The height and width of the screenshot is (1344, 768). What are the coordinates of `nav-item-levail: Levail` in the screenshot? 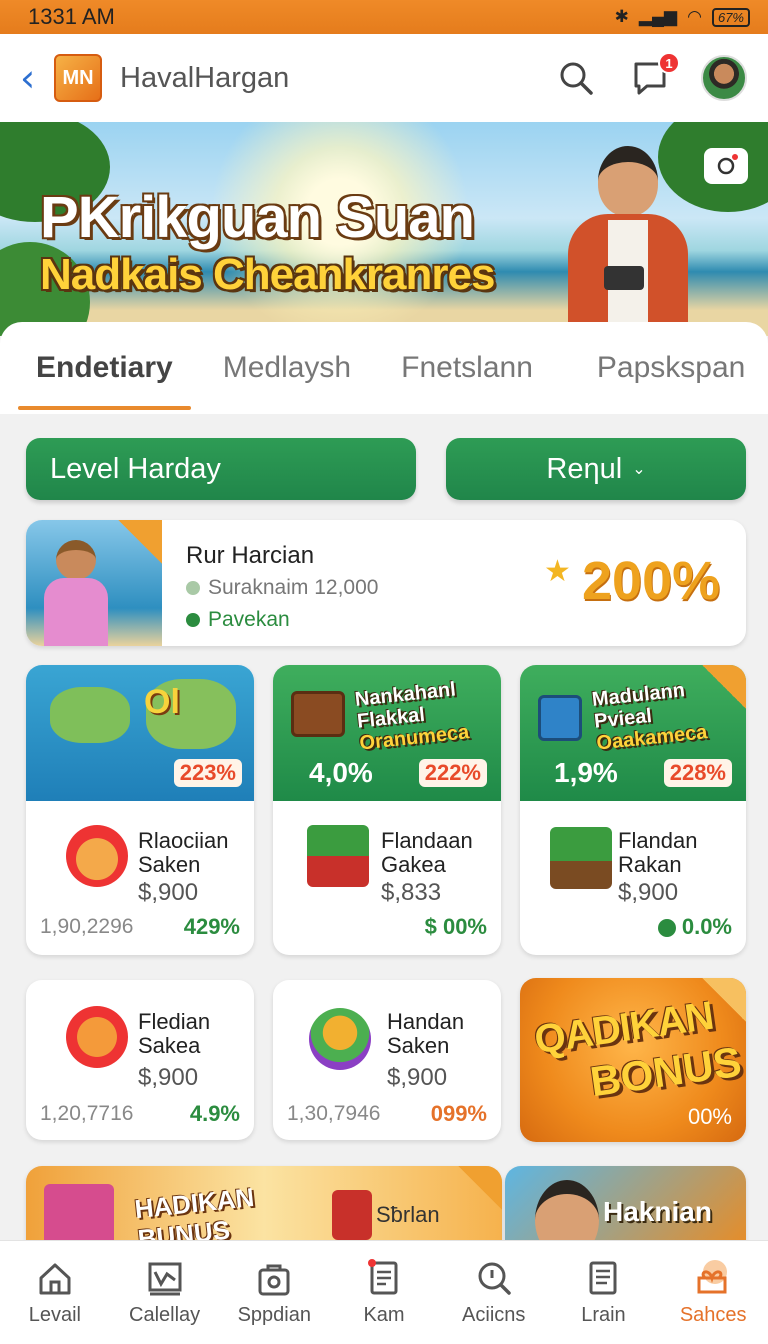 It's located at (55, 1292).